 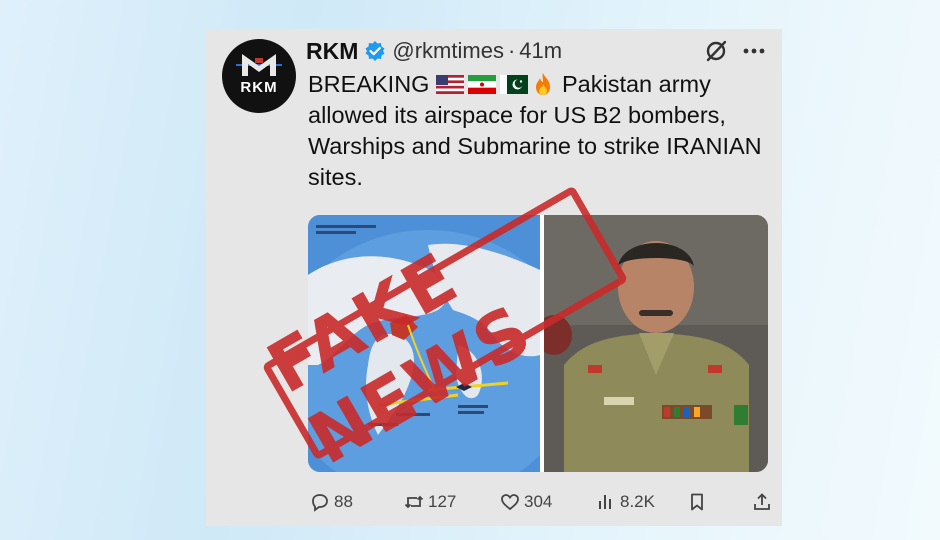 What do you see at coordinates (449, 84) in the screenshot?
I see `us-flag-icon` at bounding box center [449, 84].